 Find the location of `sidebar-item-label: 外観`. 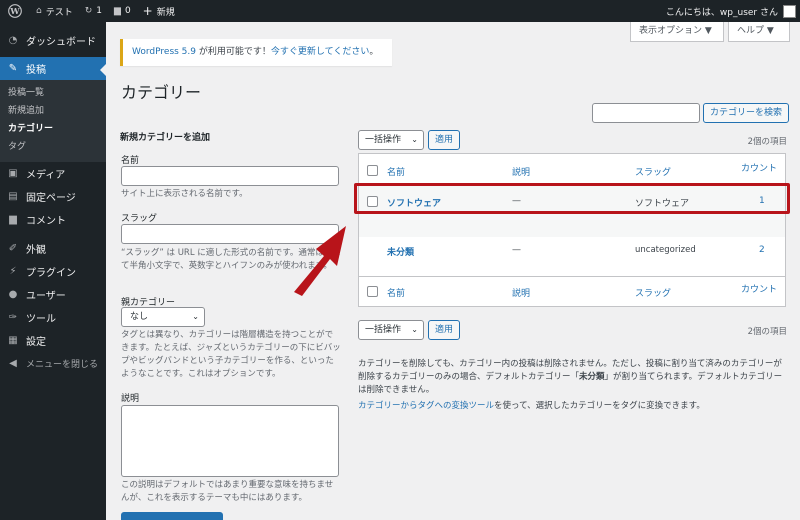

sidebar-item-label: 外観 is located at coordinates (36, 250).